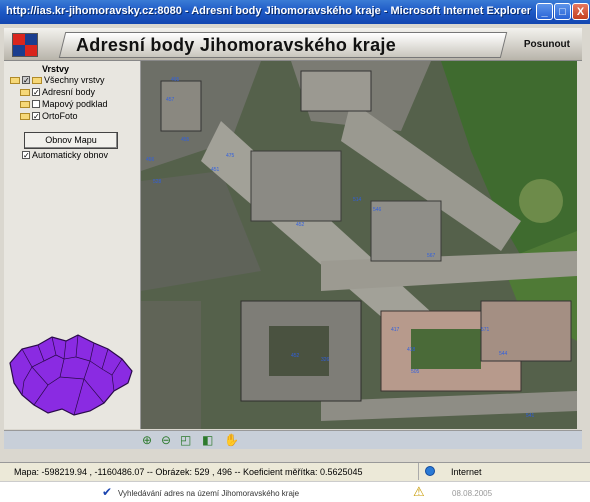  What do you see at coordinates (175, 80) in the screenshot?
I see `address-label: 465` at bounding box center [175, 80].